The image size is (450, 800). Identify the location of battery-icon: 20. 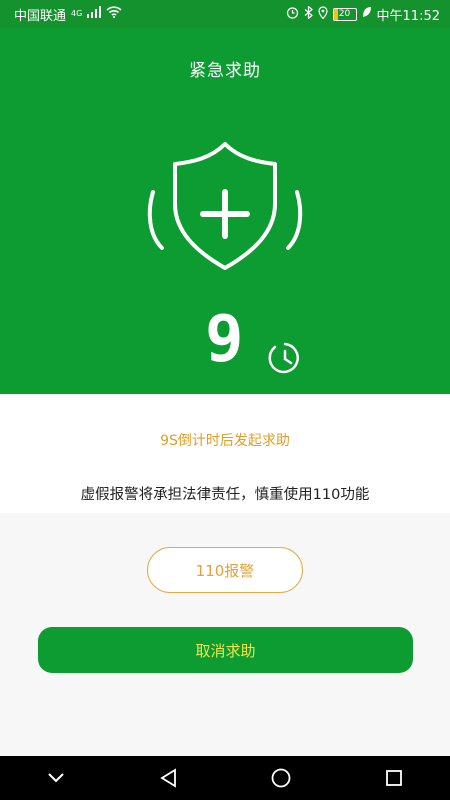
(344, 14).